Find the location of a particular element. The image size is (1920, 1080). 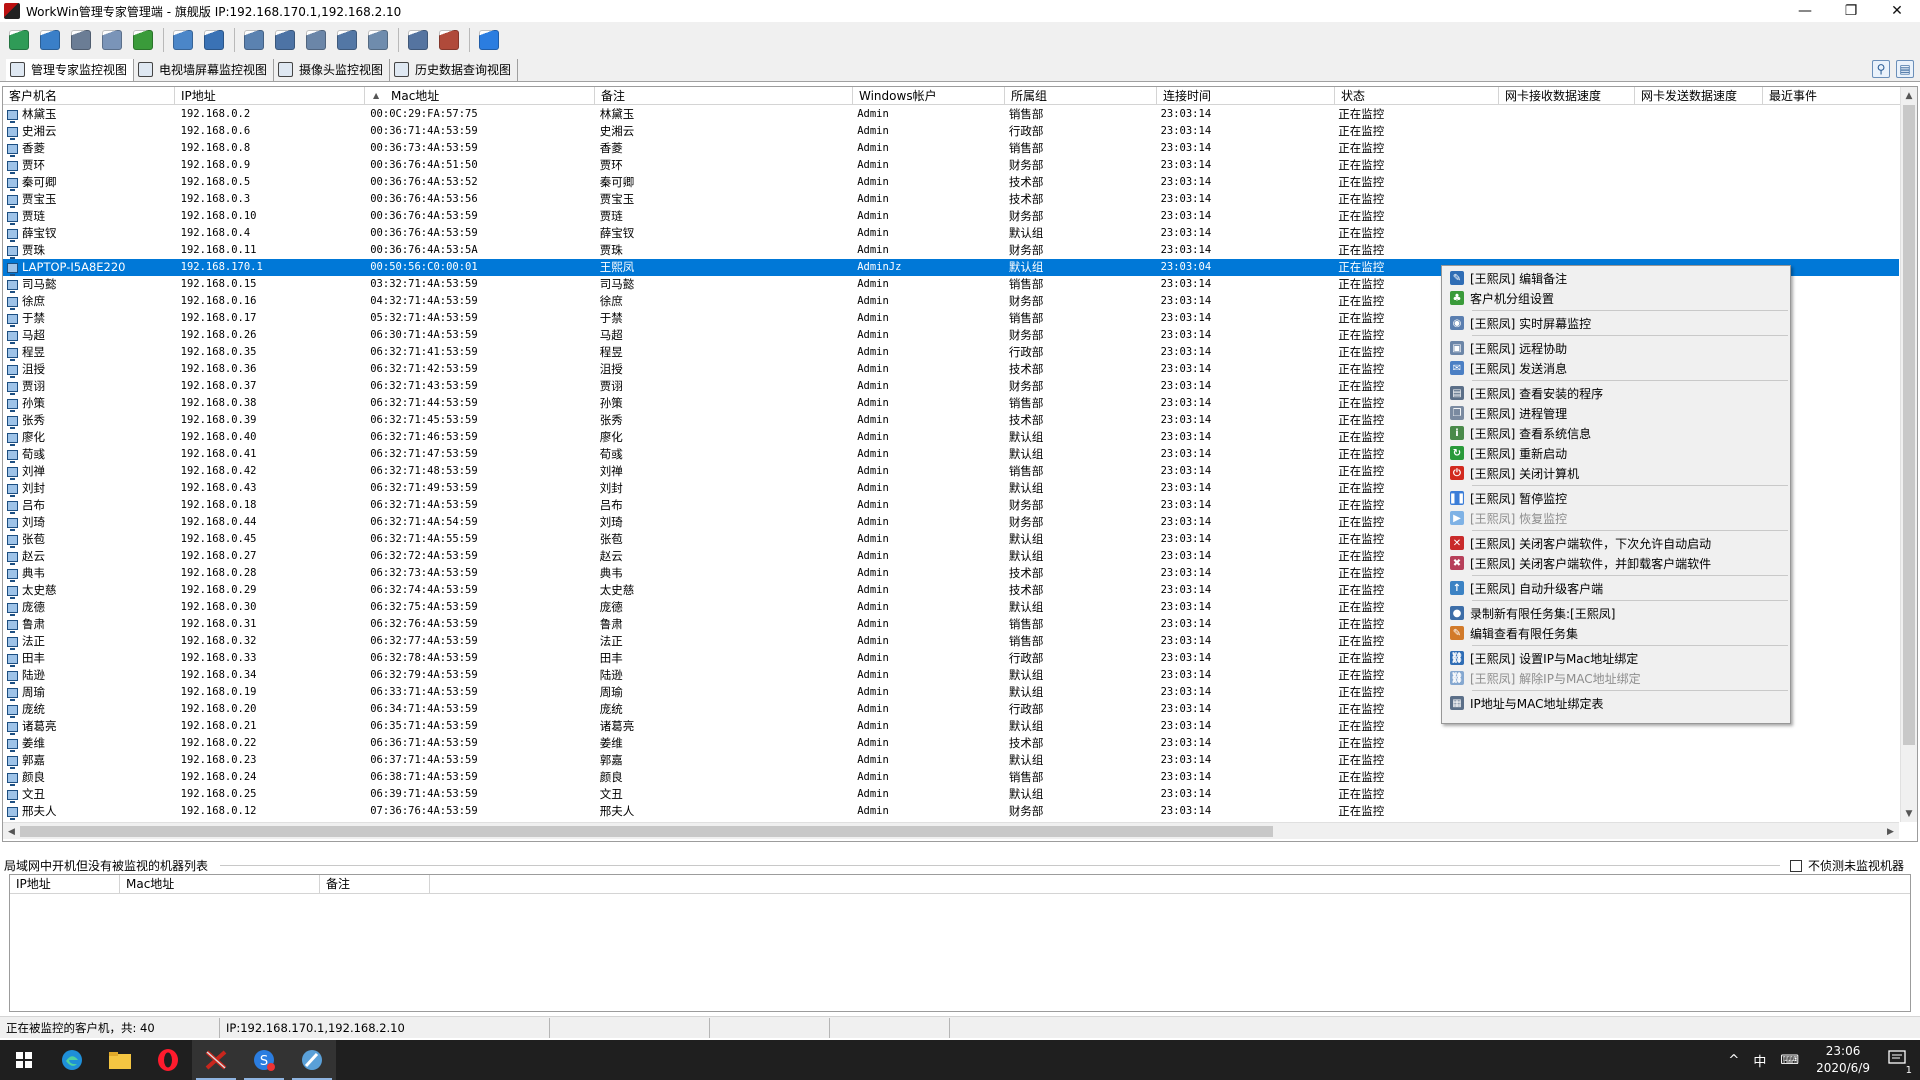

toolbar-button-user-group is located at coordinates (183, 40).